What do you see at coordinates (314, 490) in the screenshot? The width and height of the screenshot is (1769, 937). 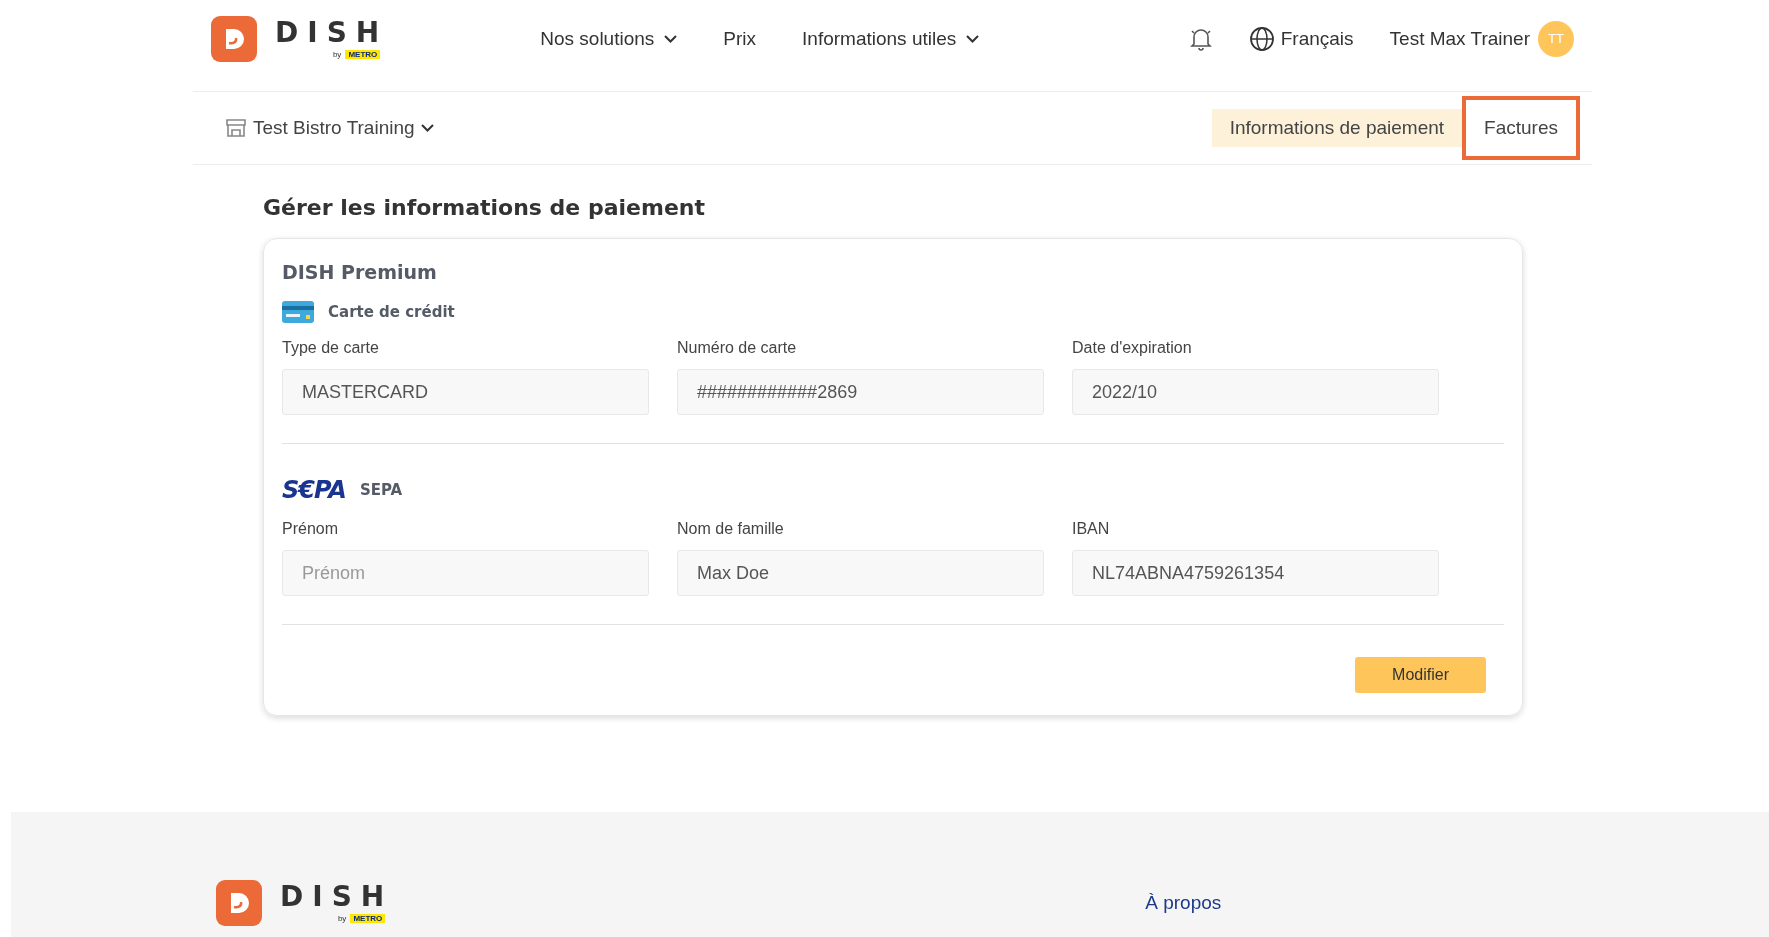 I see `sepa-logo: S€PA` at bounding box center [314, 490].